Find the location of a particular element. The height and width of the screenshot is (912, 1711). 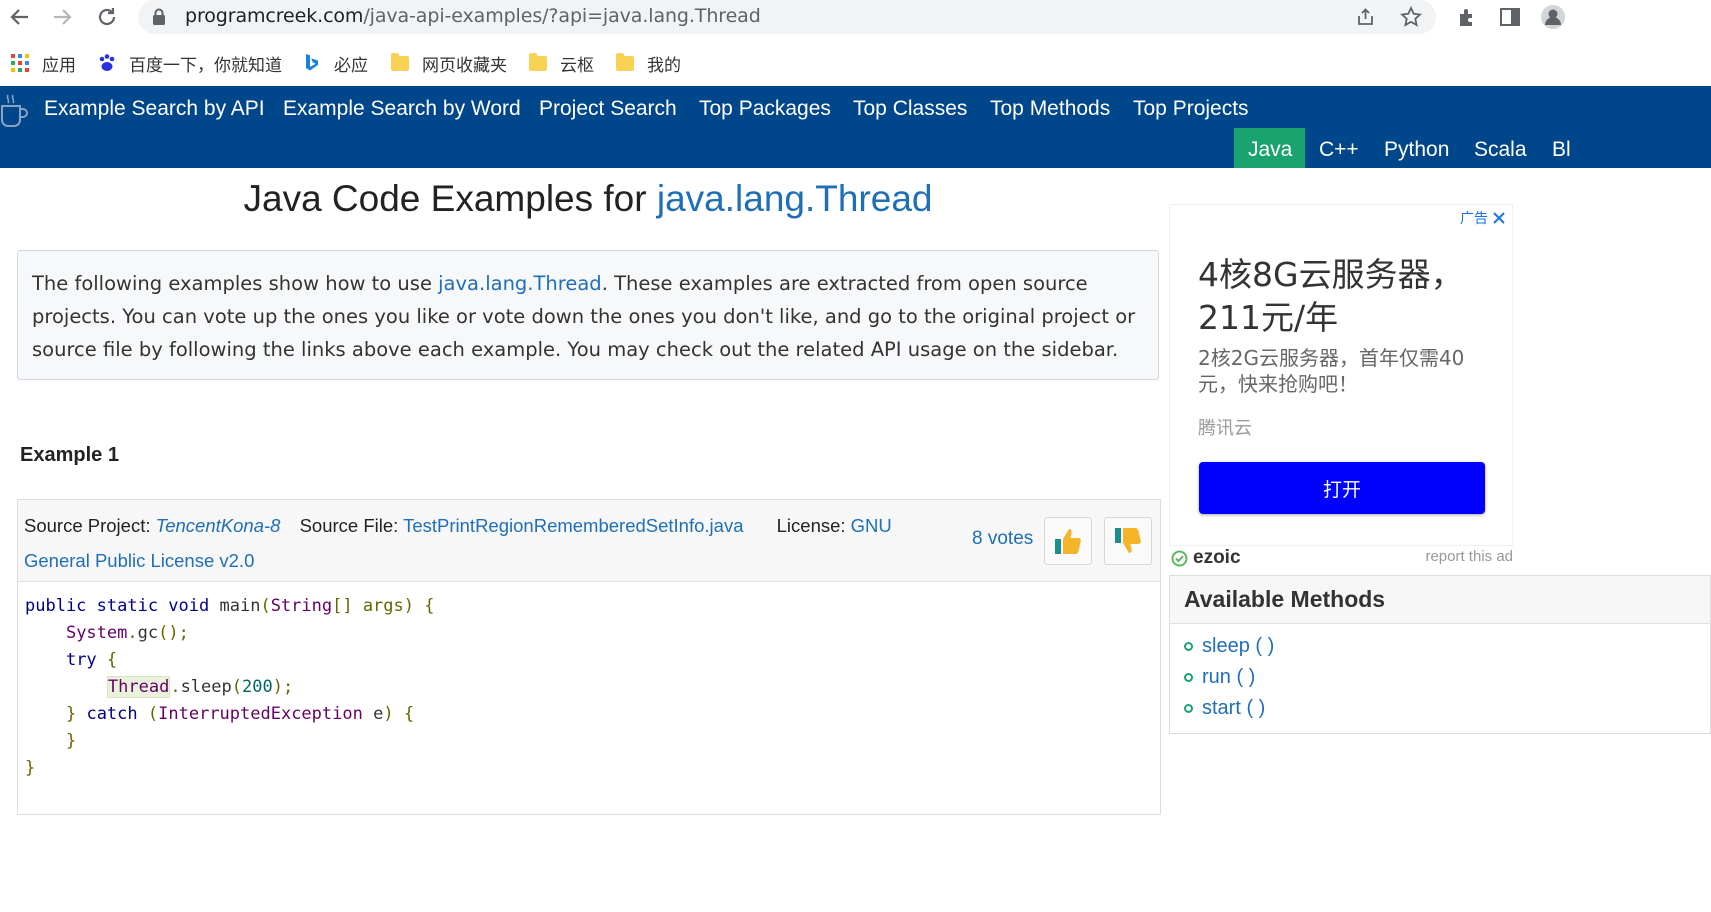

ad-open-button: 打开 is located at coordinates (1342, 488).